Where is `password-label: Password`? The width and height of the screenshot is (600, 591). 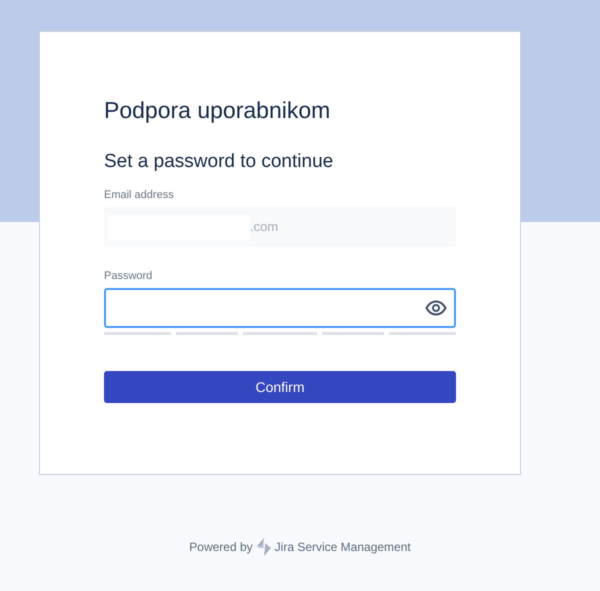
password-label: Password is located at coordinates (128, 276).